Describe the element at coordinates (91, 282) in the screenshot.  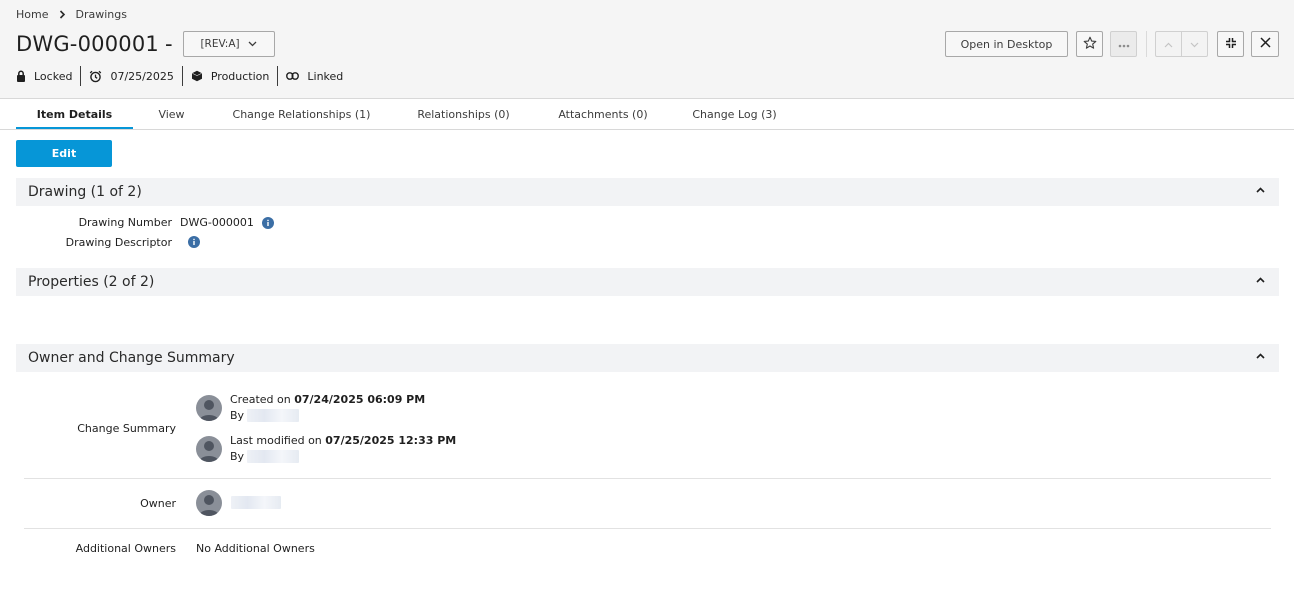
I see `section-title: Properties (2 of 2)` at that location.